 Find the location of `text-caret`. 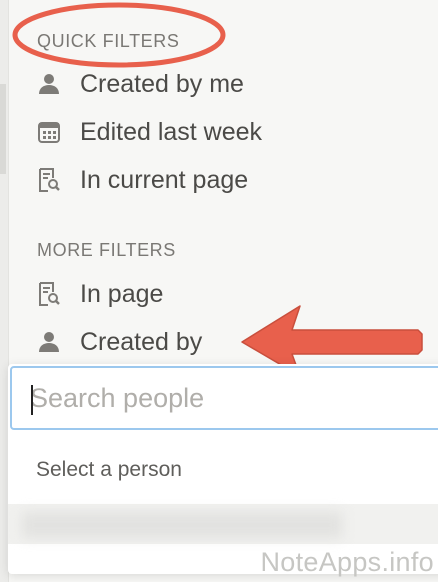

text-caret is located at coordinates (32, 400).